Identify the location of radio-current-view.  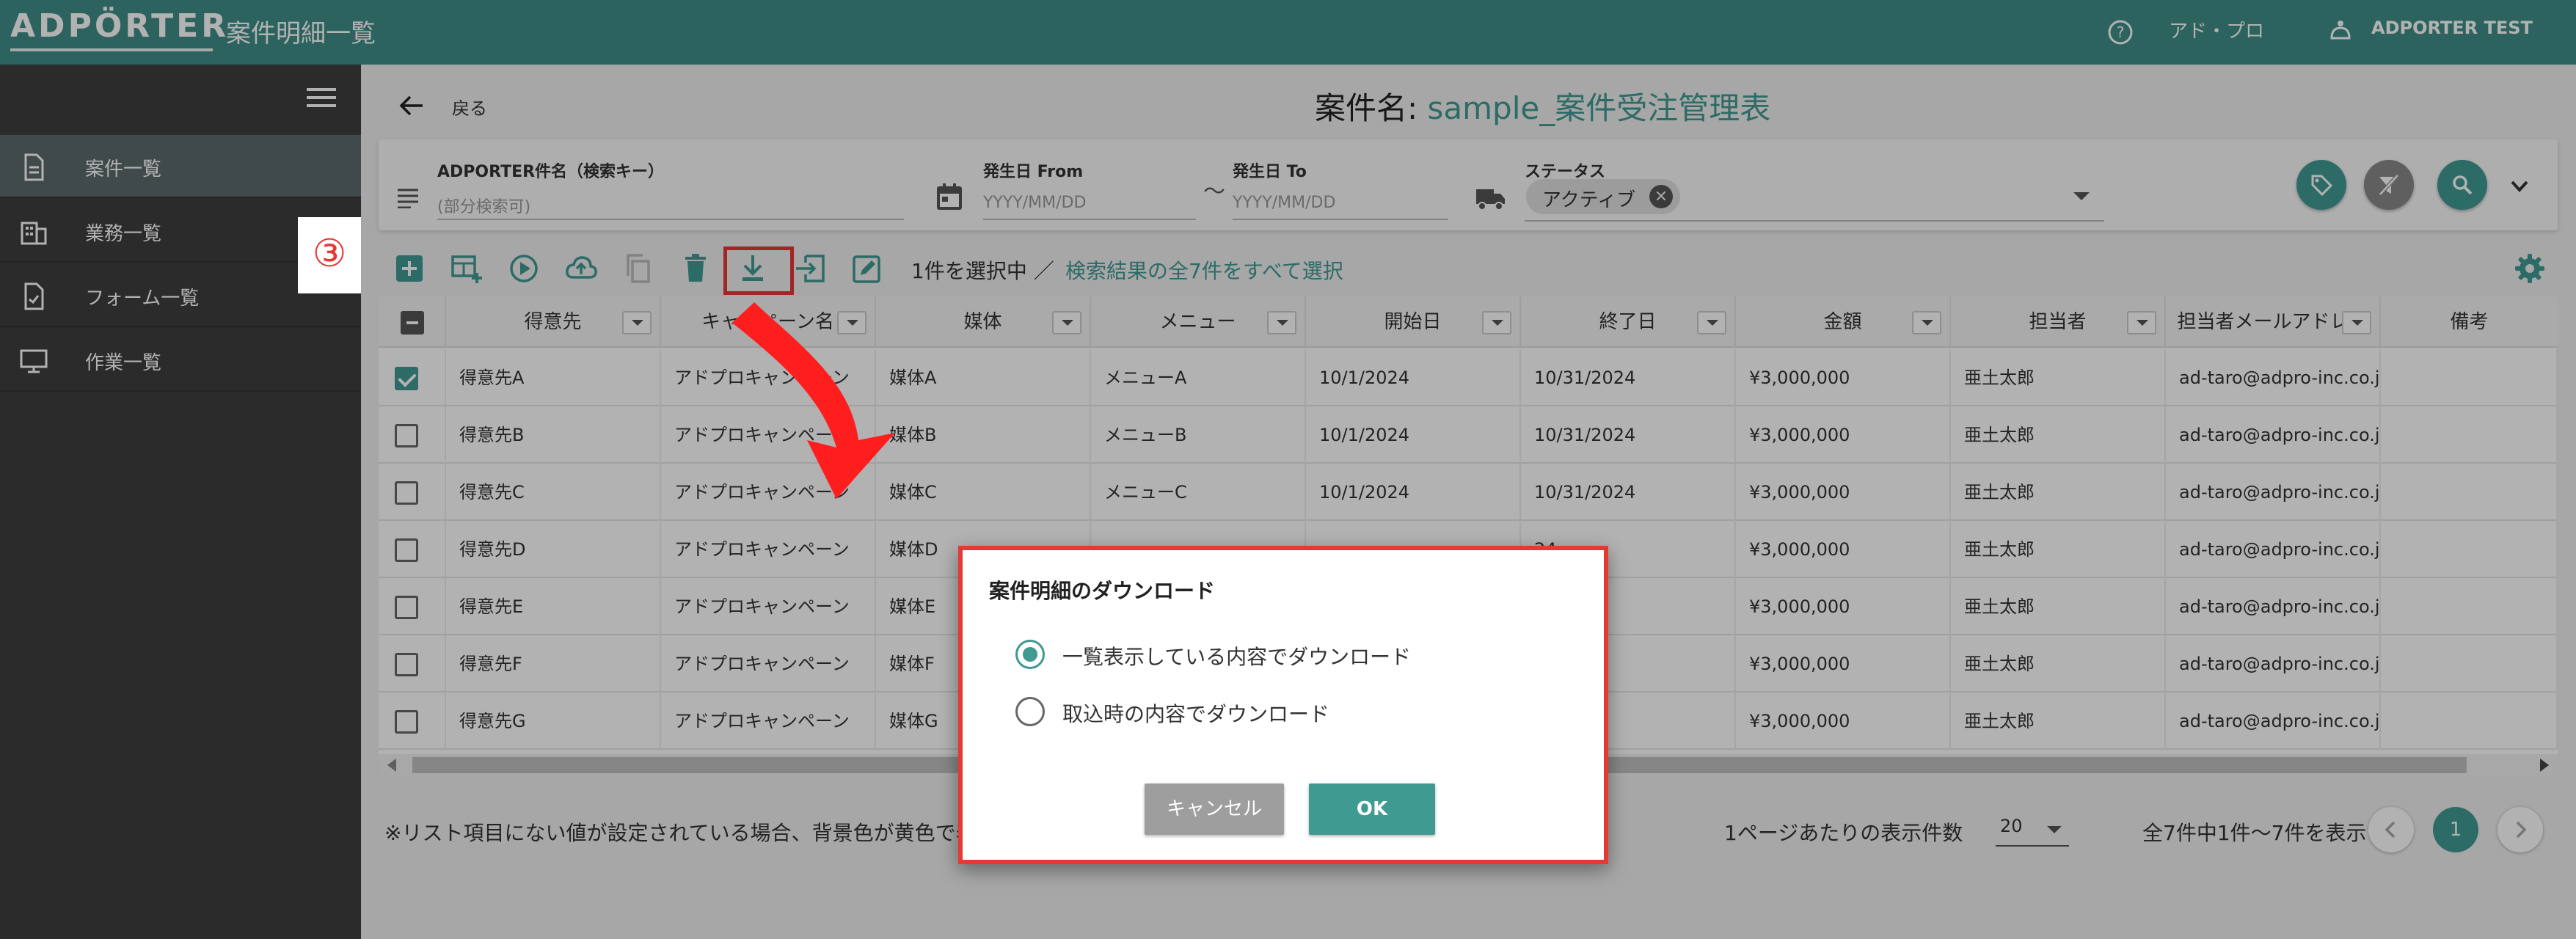
(1030, 655).